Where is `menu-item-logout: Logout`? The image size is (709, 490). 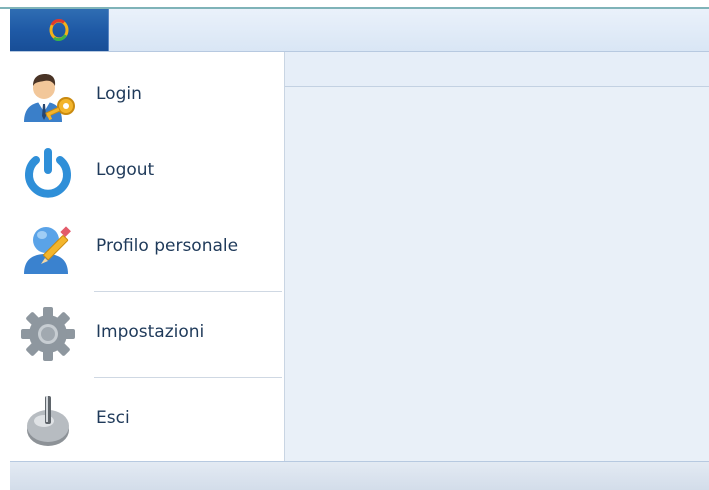 menu-item-logout: Logout is located at coordinates (147, 172).